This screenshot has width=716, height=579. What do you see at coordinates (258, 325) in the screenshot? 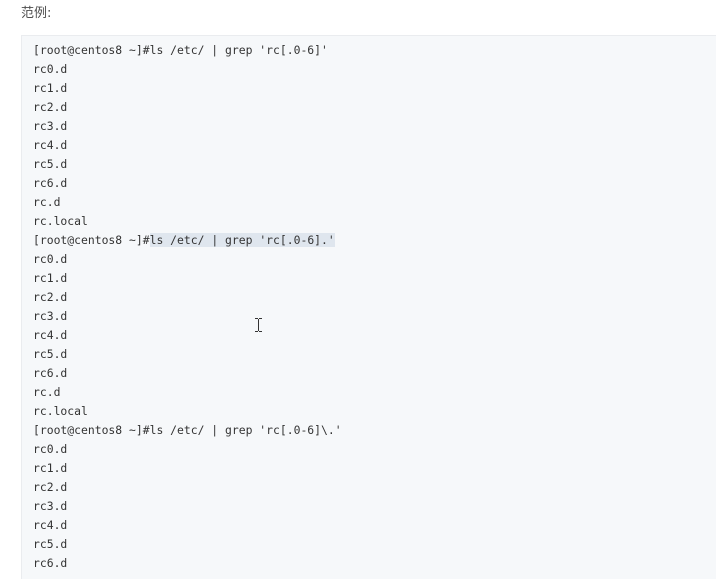
I see `text-cursor-icon` at bounding box center [258, 325].